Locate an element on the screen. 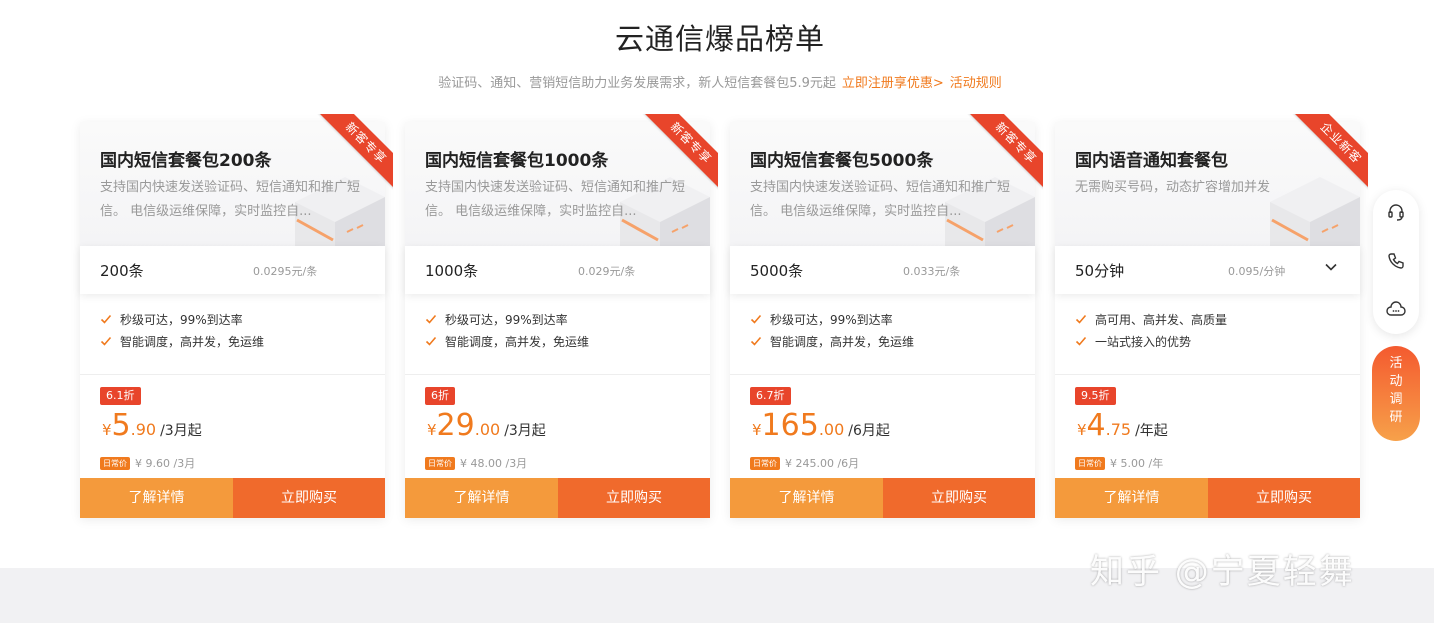  watermark: 知乎 @宁夏轻舞 is located at coordinates (1222, 572).